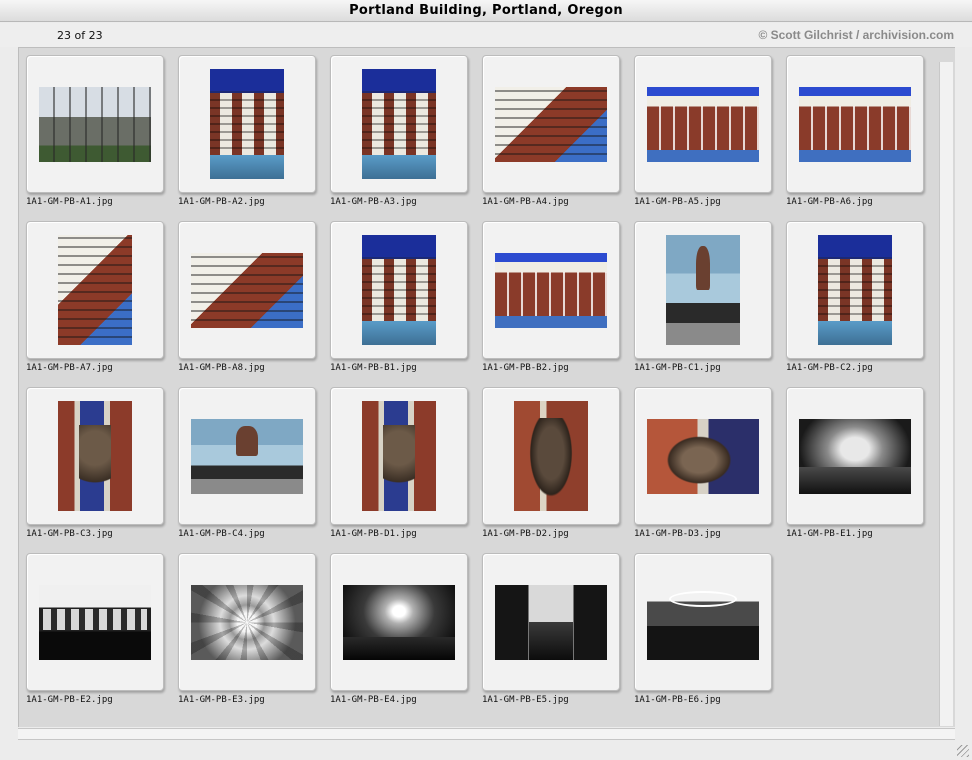 The height and width of the screenshot is (760, 972). Describe the element at coordinates (373, 534) in the screenshot. I see `slide-filename: 1A1-GM-PB-D1.jpg` at that location.